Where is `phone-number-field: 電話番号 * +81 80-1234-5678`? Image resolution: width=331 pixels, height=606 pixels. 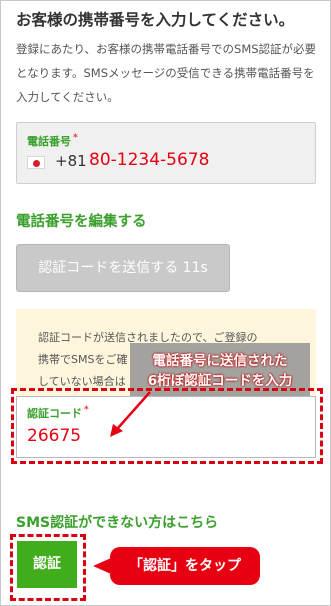 phone-number-field: 電話番号 * +81 80-1234-5678 is located at coordinates (166, 153).